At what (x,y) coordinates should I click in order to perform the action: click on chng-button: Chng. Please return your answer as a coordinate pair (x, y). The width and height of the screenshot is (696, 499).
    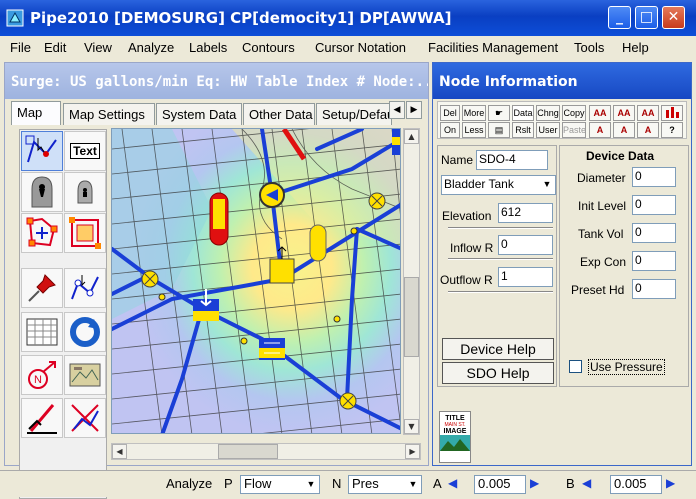
    Looking at the image, I should click on (548, 113).